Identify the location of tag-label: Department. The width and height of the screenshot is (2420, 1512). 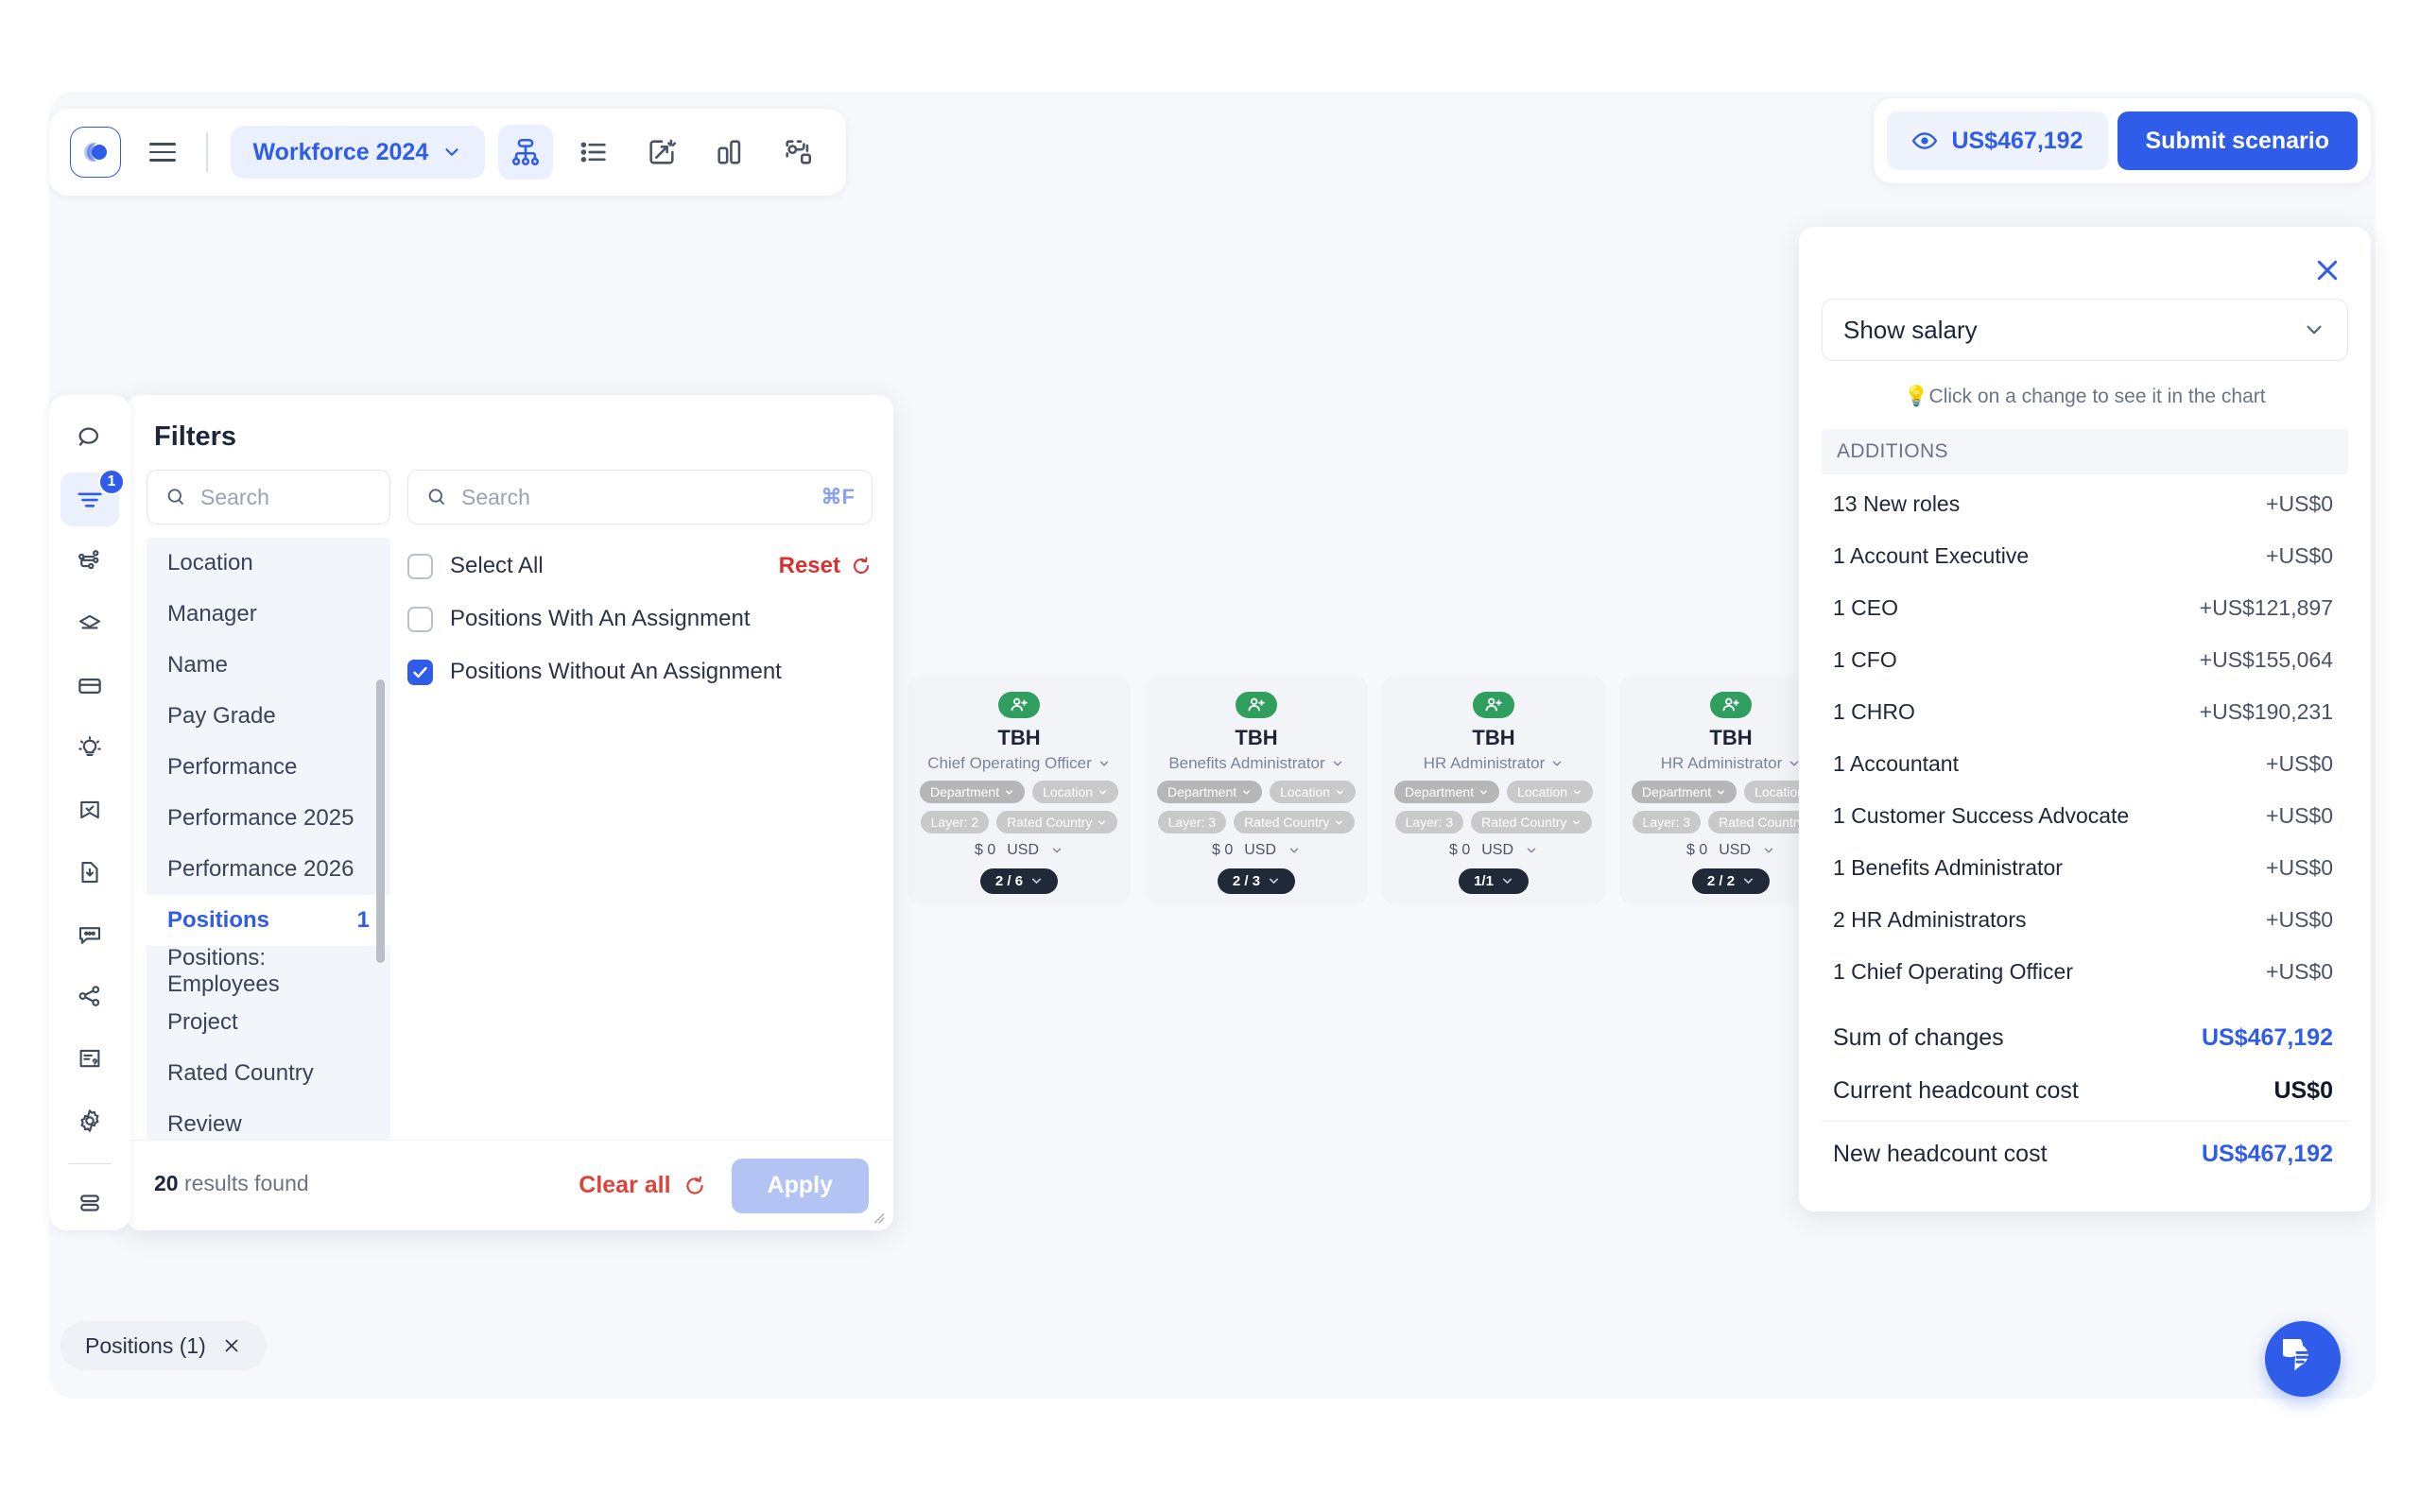
(964, 791).